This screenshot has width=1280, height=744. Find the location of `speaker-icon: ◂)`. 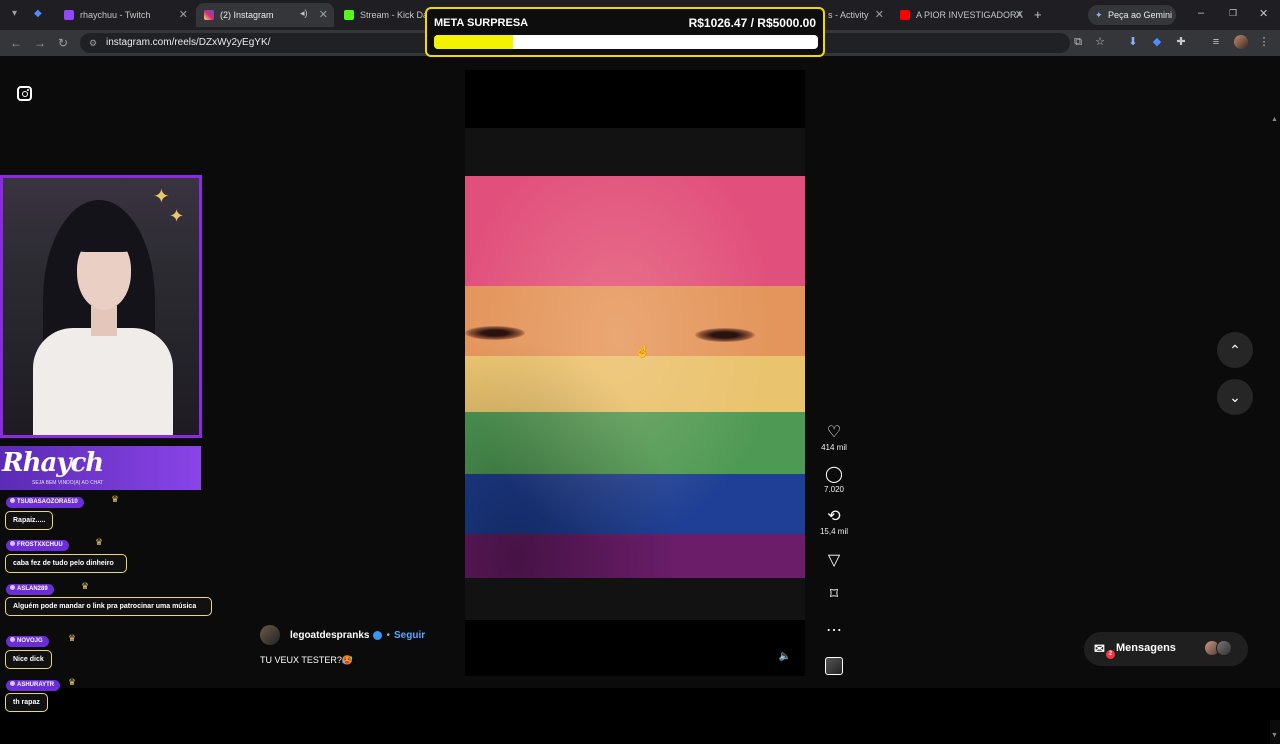

speaker-icon: ◂) is located at coordinates (304, 13).